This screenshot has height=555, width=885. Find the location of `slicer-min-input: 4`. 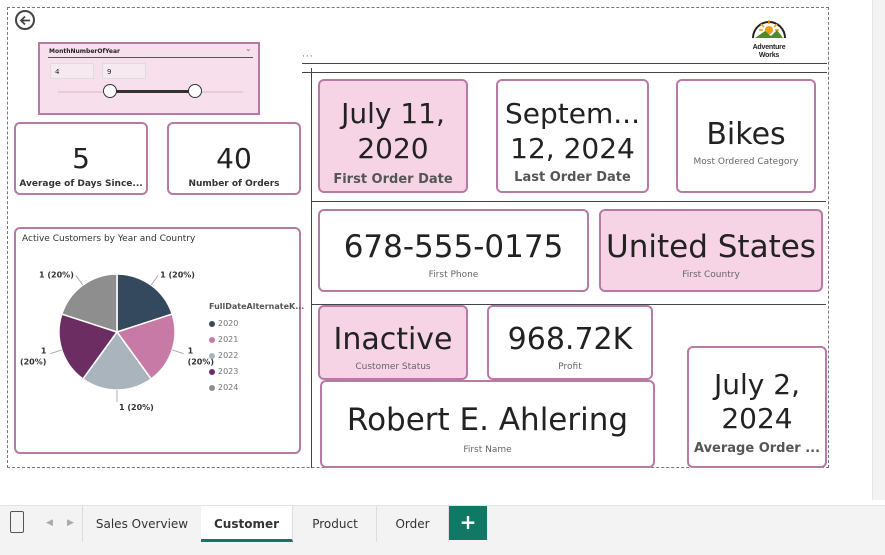

slicer-min-input: 4 is located at coordinates (72, 71).